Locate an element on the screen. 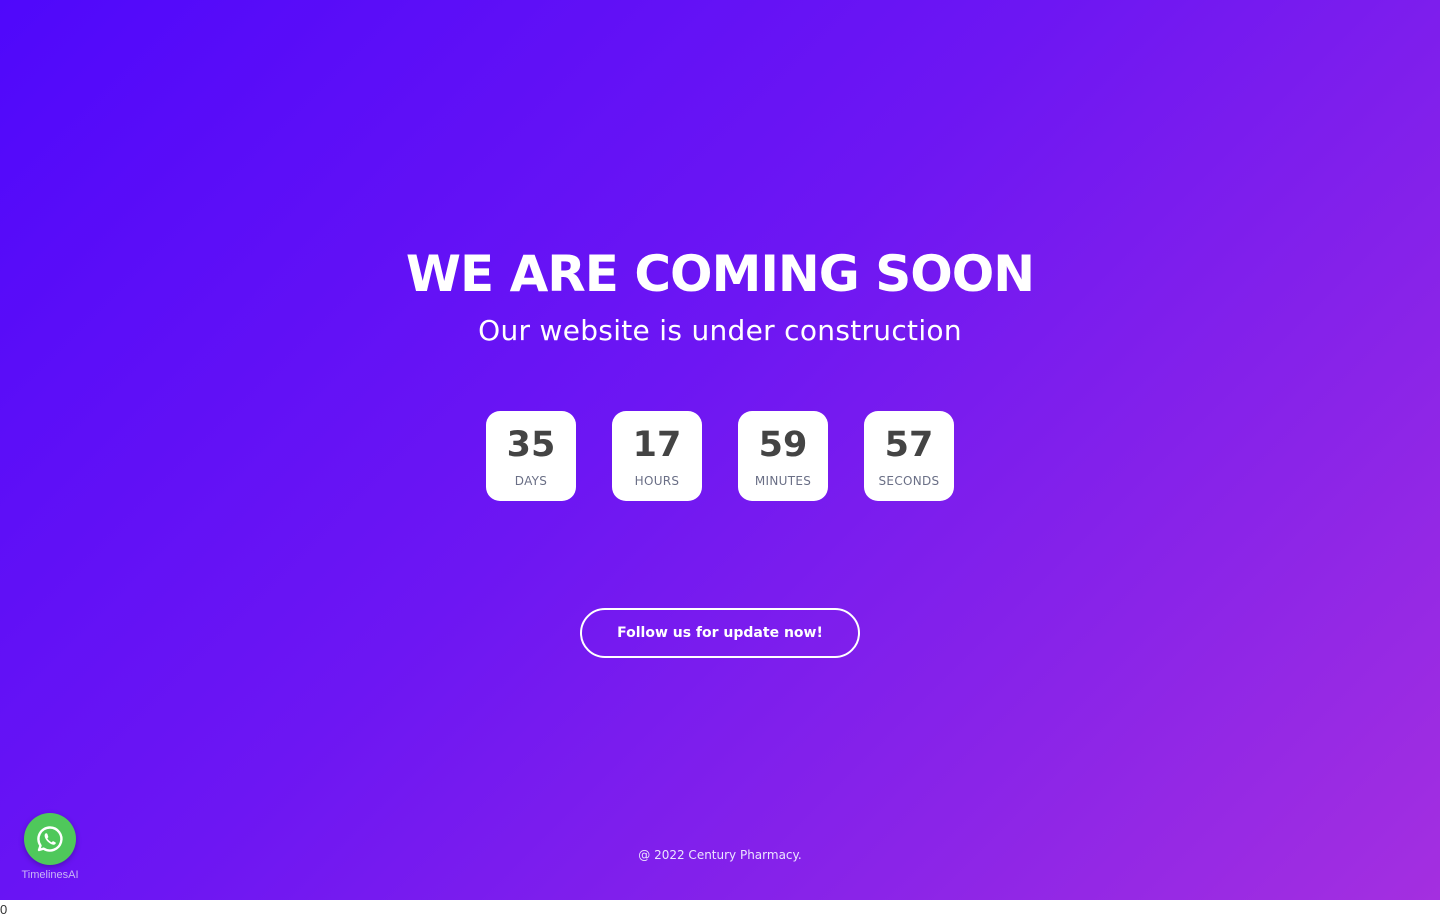  whatsapp-icon is located at coordinates (50, 839).